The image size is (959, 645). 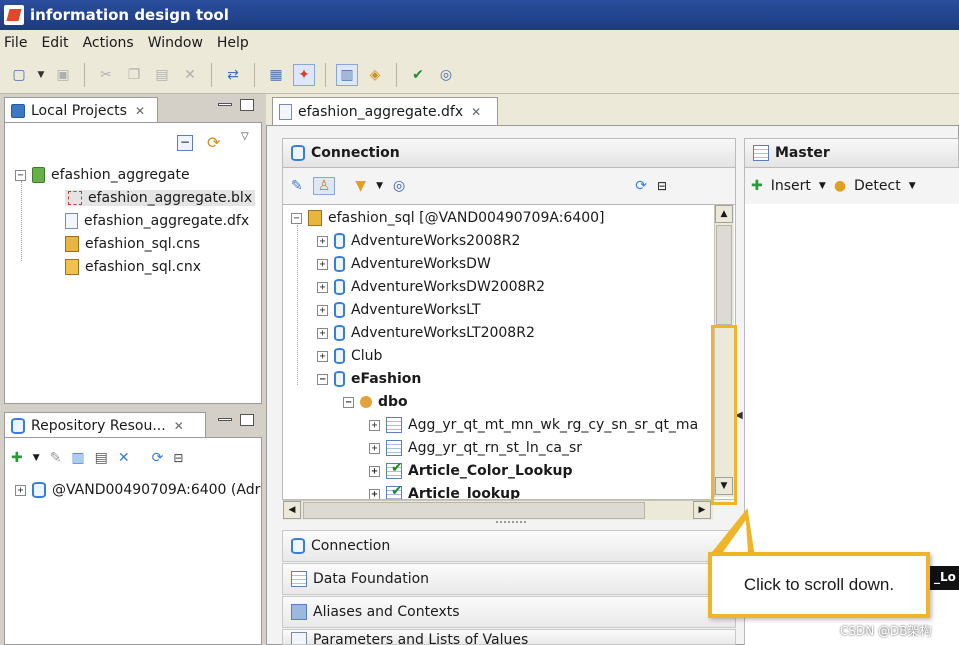 What do you see at coordinates (17, 458) in the screenshot?
I see `add-icon: ✚` at bounding box center [17, 458].